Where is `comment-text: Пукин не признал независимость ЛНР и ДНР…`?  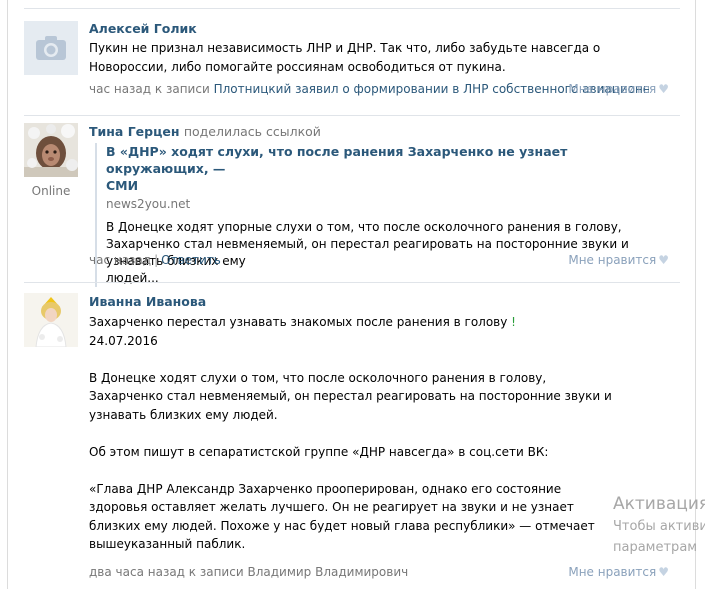
comment-text: Пукин не признал независимость ЛНР и ДНР… is located at coordinates (344, 57).